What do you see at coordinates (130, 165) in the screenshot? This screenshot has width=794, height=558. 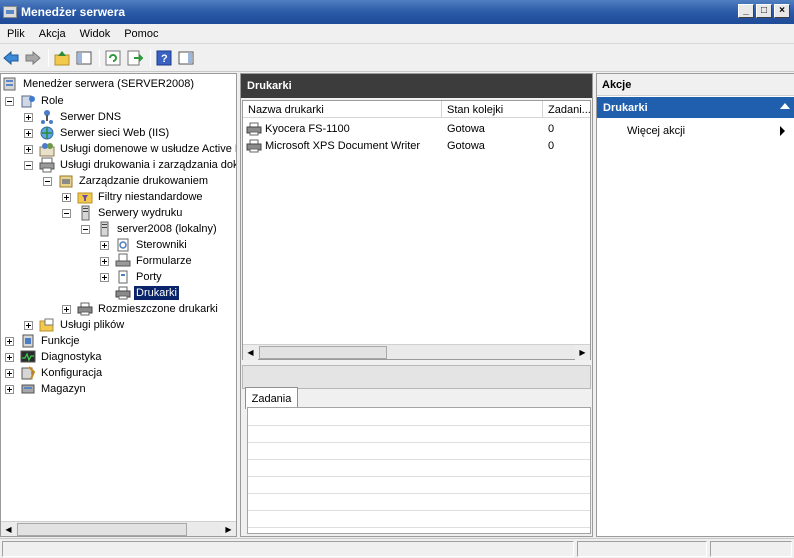 I see `tree-item-print-services: Usługi drukowania i zarządzania doku` at bounding box center [130, 165].